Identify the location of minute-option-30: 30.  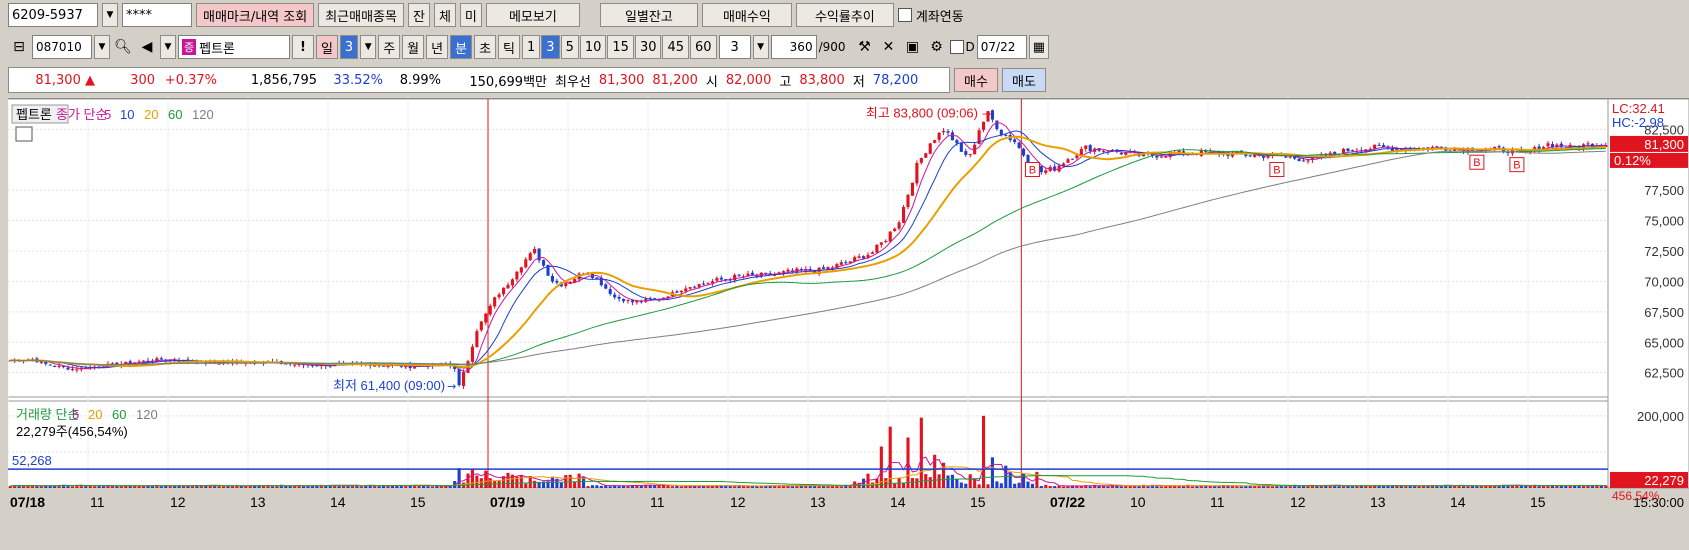
(648, 47).